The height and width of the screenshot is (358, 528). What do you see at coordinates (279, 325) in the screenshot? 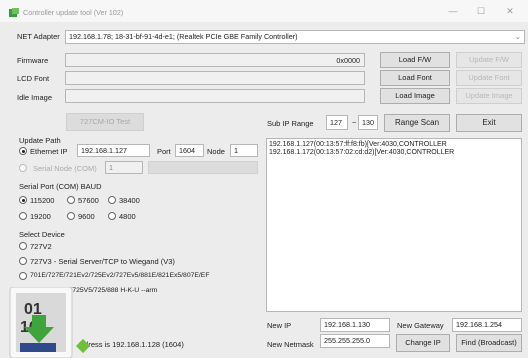
I see `new-ip-label: New IP` at bounding box center [279, 325].